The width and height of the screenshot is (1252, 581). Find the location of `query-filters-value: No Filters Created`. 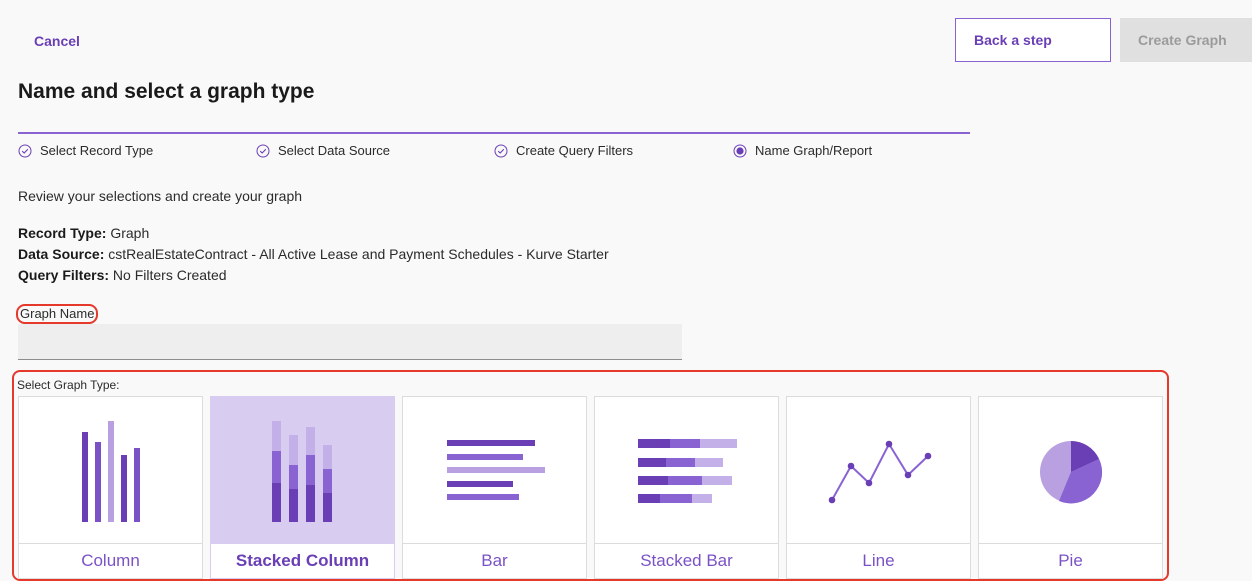

query-filters-value: No Filters Created is located at coordinates (169, 275).